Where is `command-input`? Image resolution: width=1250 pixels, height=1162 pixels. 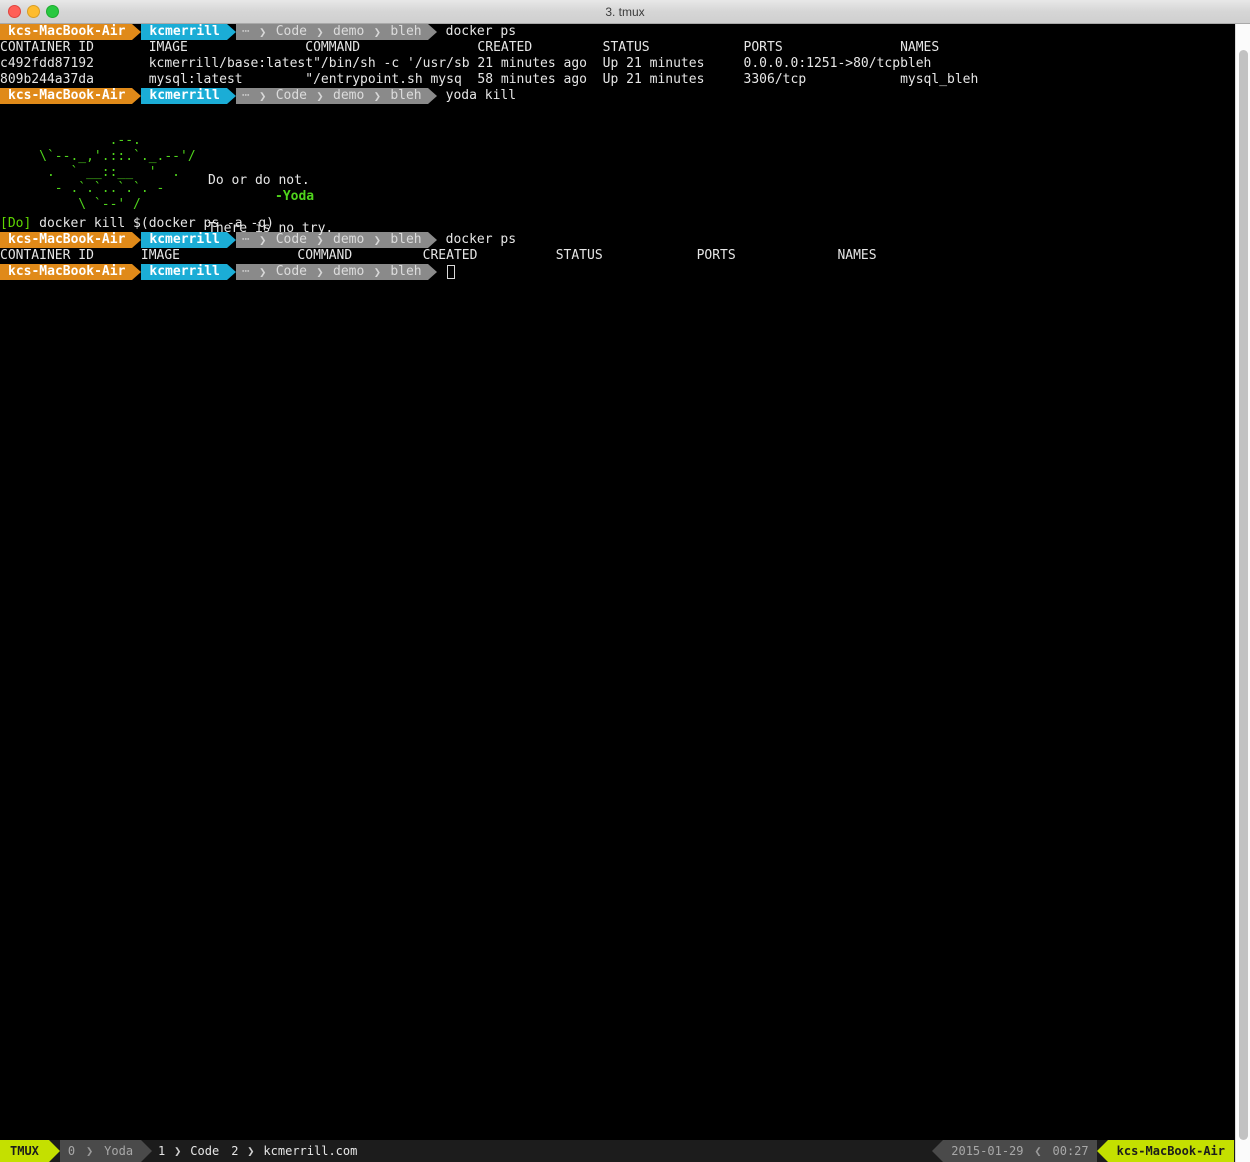
command-input is located at coordinates (446, 272).